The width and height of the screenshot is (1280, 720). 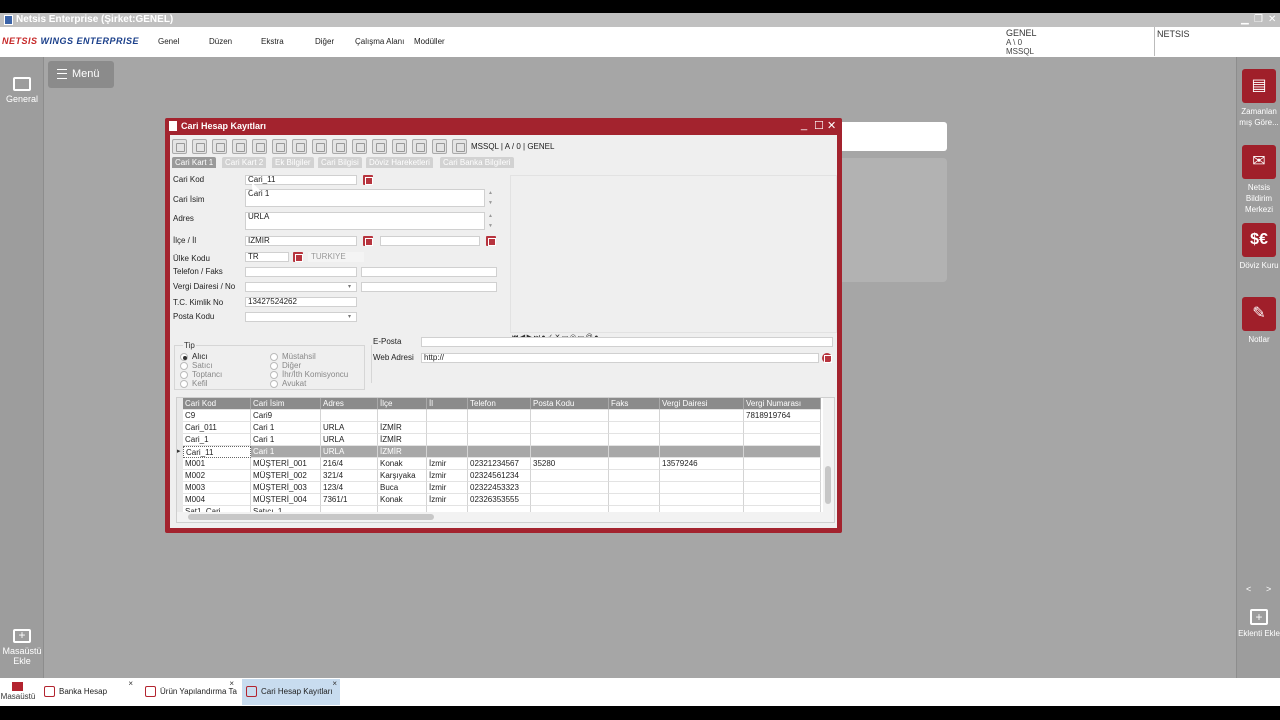 What do you see at coordinates (274, 375) in the screenshot?
I see `tip-radio-ihr-ith` at bounding box center [274, 375].